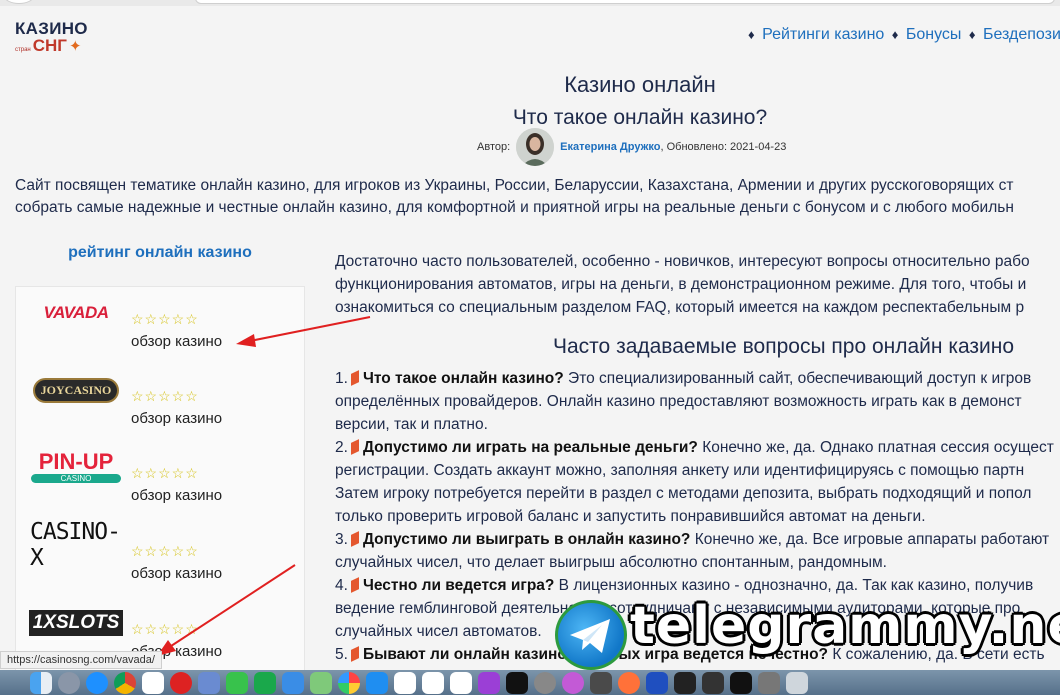 Image resolution: width=1060 pixels, height=695 pixels. What do you see at coordinates (160, 252) in the screenshot?
I see `rating-title: рейтинг онлайн казино` at bounding box center [160, 252].